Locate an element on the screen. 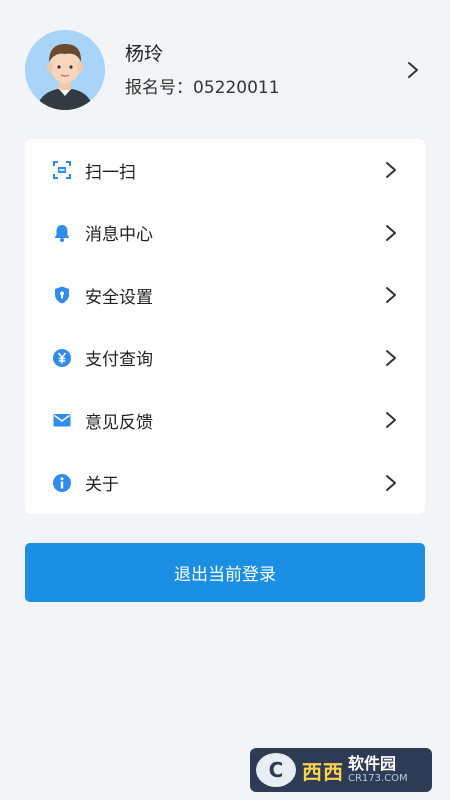  profile-name: 杨玲 is located at coordinates (144, 54).